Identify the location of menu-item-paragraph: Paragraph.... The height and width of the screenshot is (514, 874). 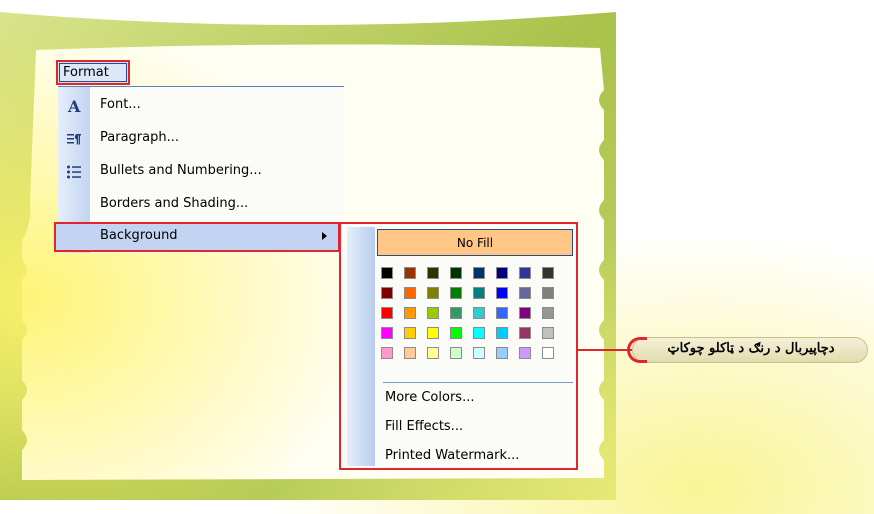
(201, 138).